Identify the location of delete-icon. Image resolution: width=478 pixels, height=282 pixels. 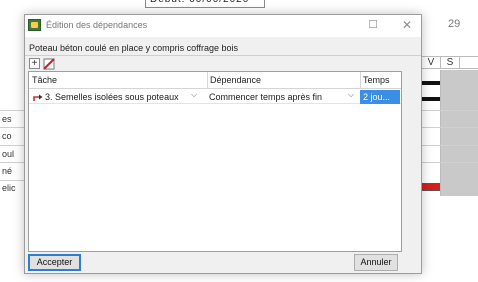
(49, 64).